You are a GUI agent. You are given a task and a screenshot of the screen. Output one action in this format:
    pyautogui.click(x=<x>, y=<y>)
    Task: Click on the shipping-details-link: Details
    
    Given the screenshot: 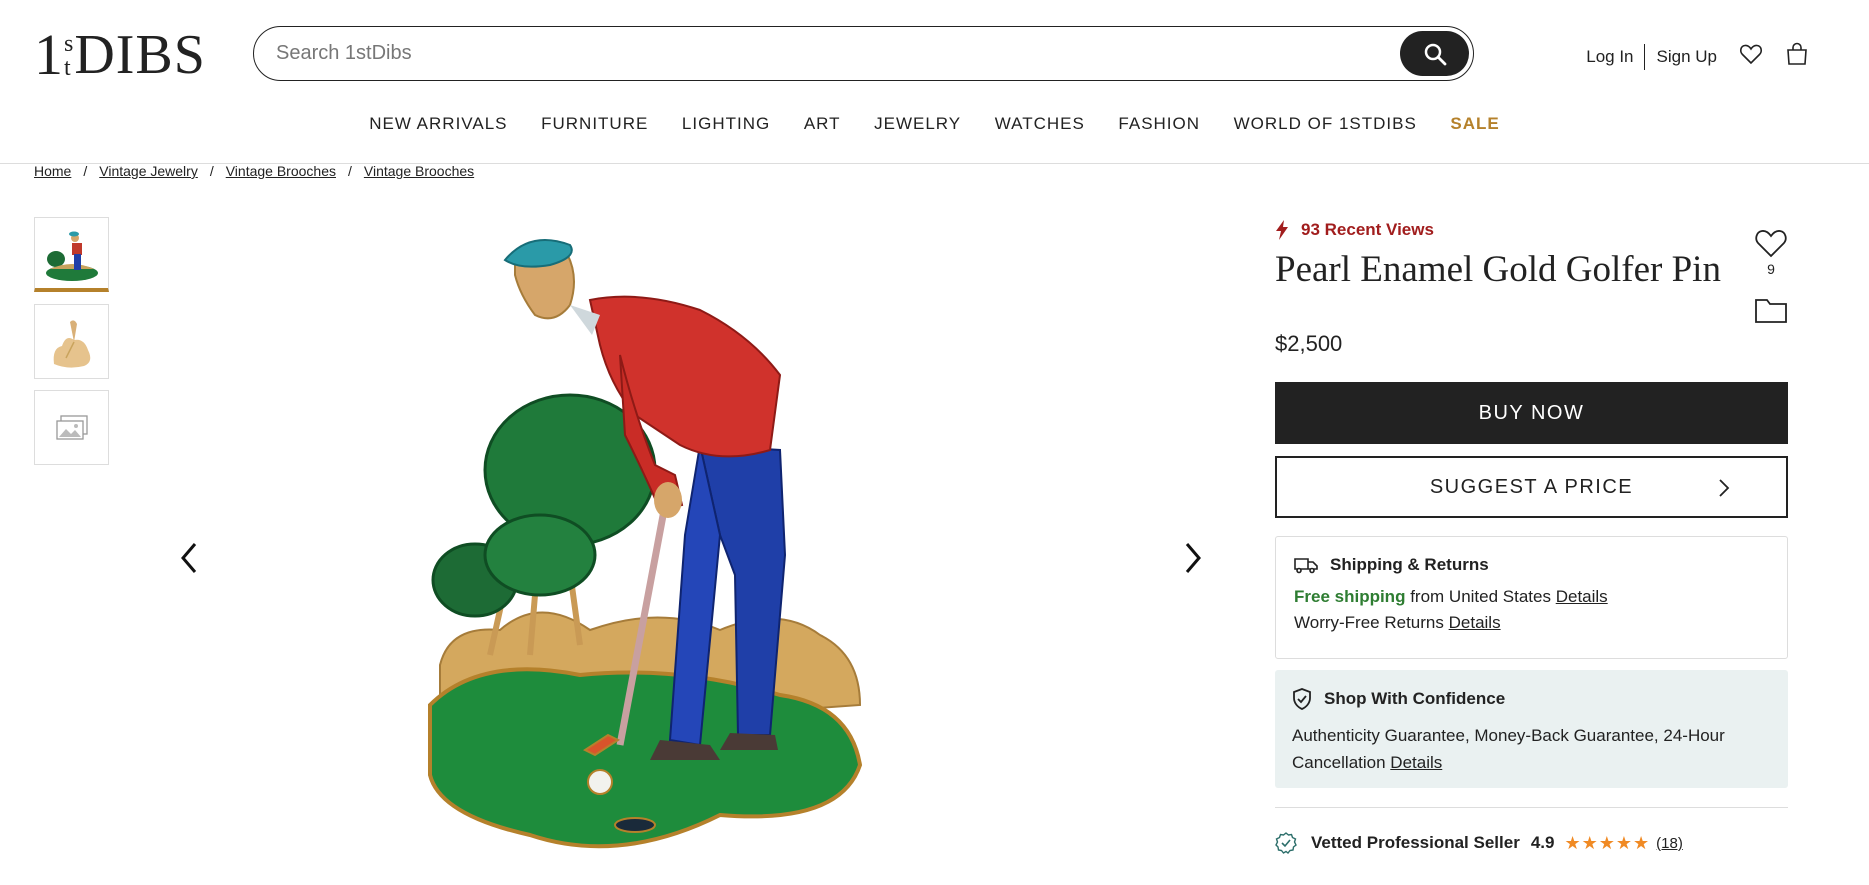 What is the action you would take?
    pyautogui.click(x=1582, y=596)
    